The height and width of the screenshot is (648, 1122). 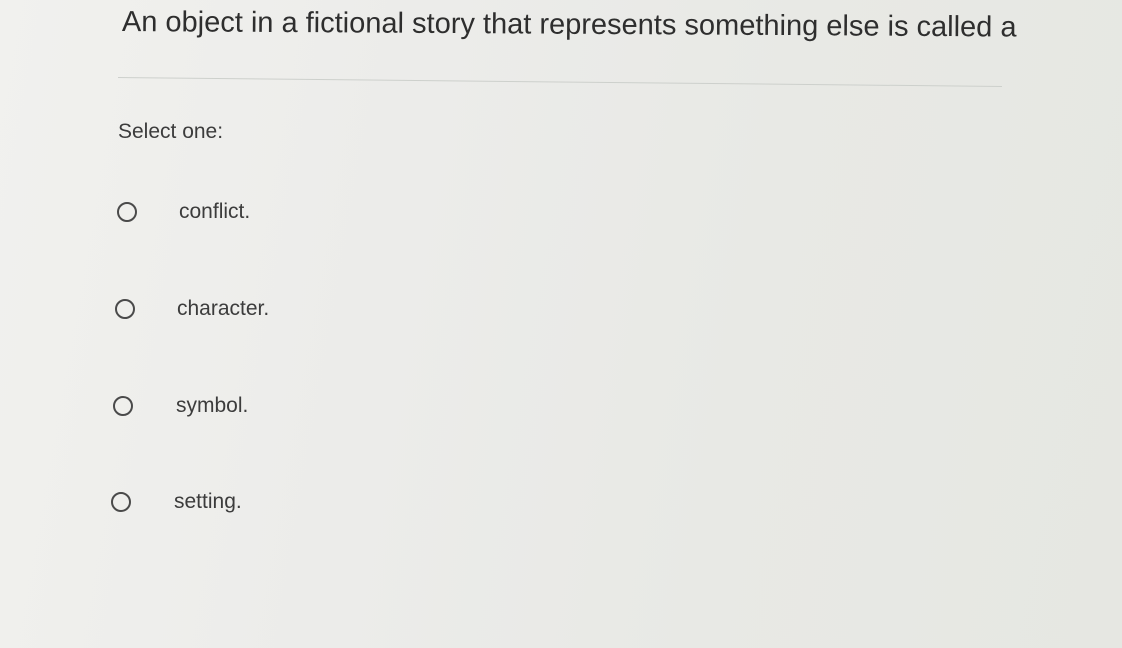 I want to click on answer-option-conflict: conflict., so click(x=183, y=212).